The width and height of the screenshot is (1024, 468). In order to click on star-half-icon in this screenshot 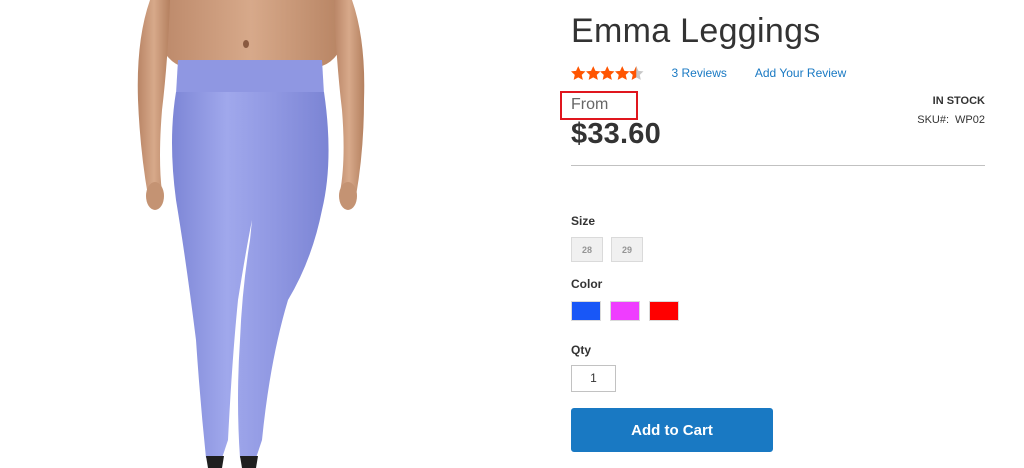, I will do `click(636, 73)`.